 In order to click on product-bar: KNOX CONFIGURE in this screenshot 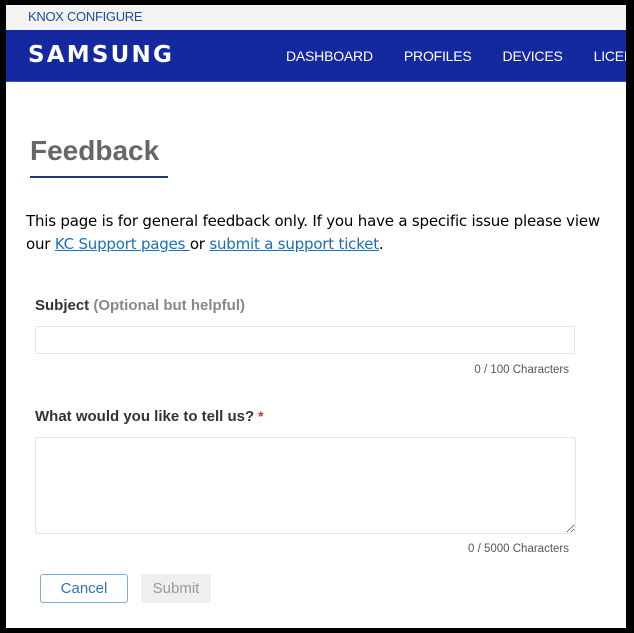, I will do `click(316, 17)`.